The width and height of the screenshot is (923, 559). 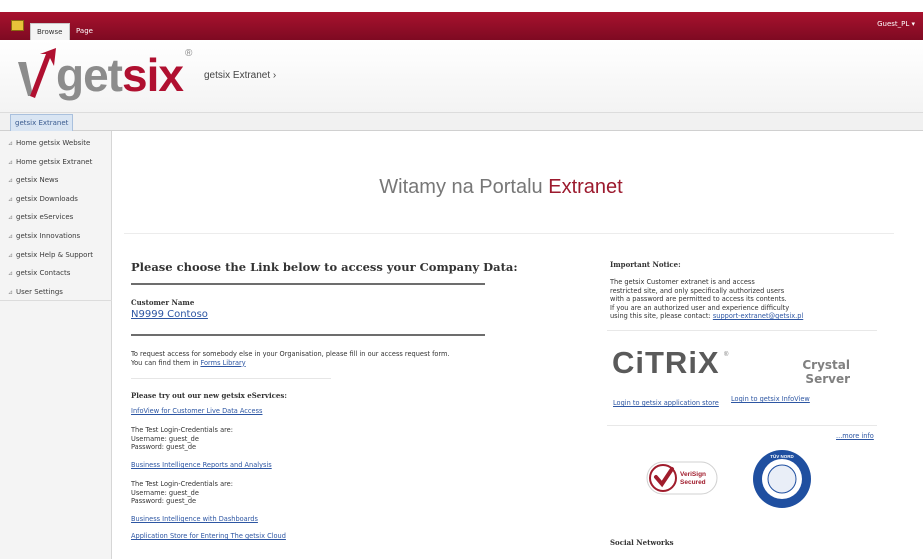 What do you see at coordinates (461, 76) in the screenshot?
I see `site-header: getsix ® getsix Extranet ›` at bounding box center [461, 76].